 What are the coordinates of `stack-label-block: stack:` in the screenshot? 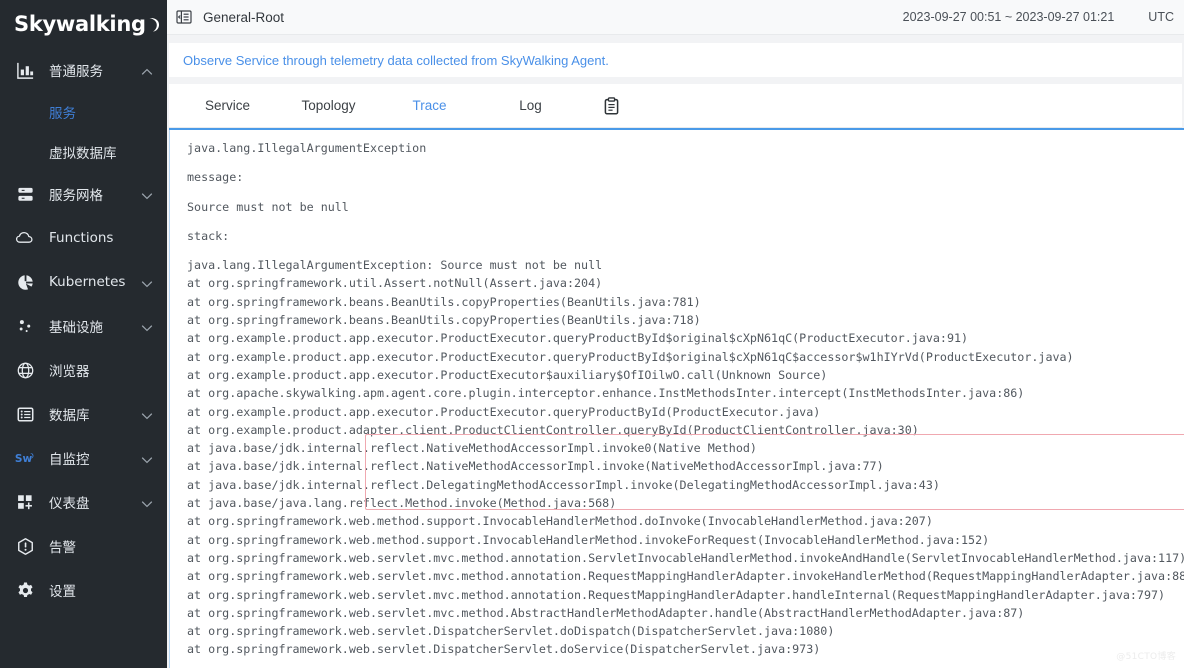 It's located at (685, 236).